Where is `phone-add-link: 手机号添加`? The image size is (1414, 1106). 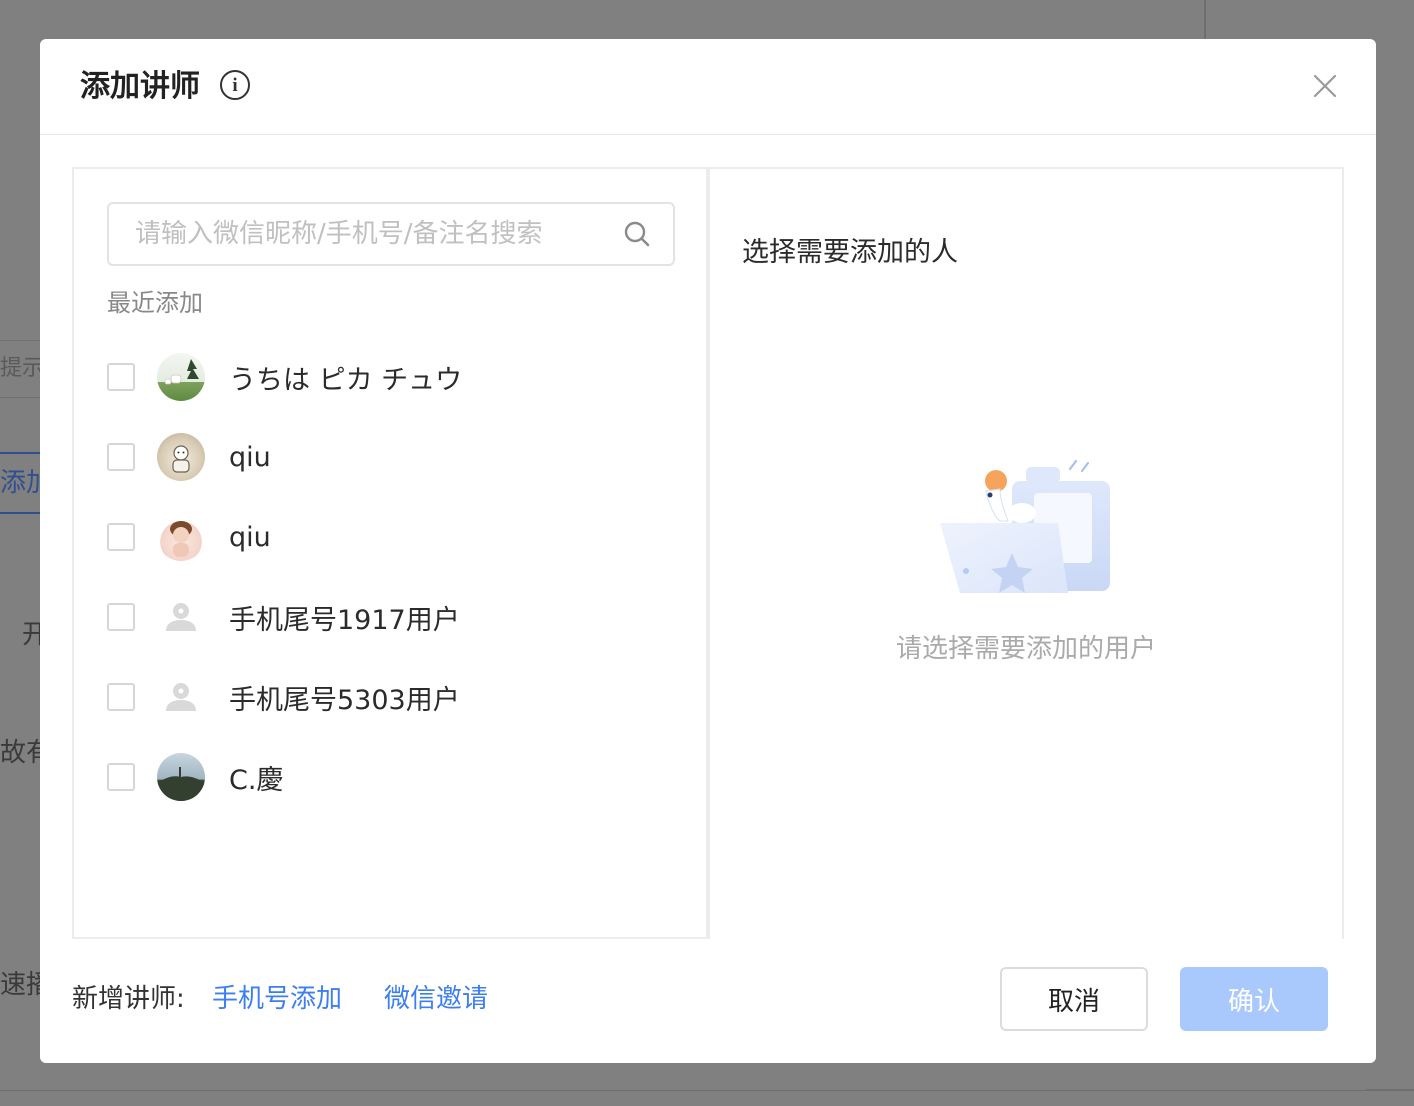
phone-add-link: 手机号添加 is located at coordinates (277, 999).